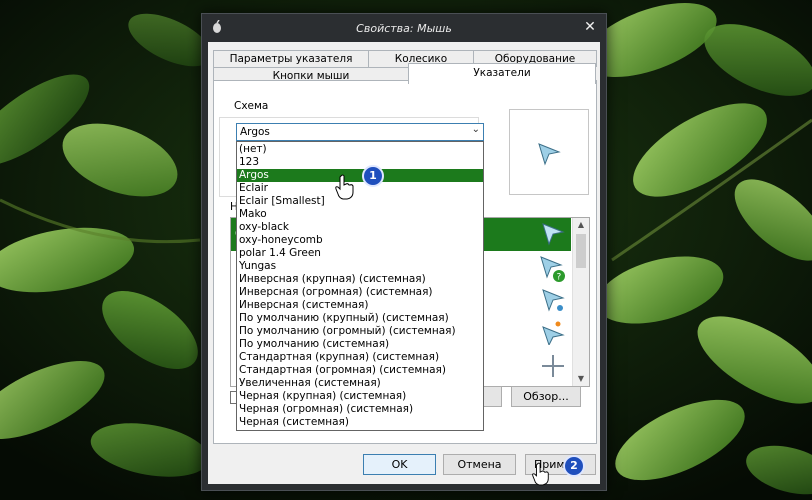 This screenshot has width=812, height=500. What do you see at coordinates (574, 466) in the screenshot?
I see `step-badge-2: 2` at bounding box center [574, 466].